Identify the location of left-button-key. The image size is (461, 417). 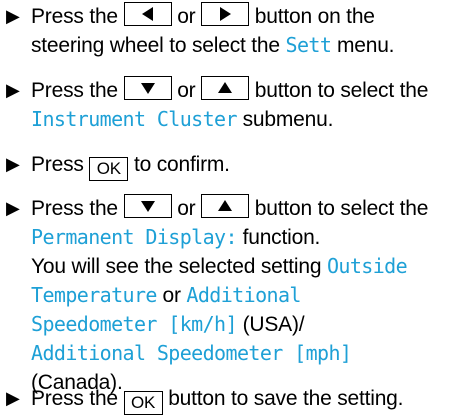
(147, 14).